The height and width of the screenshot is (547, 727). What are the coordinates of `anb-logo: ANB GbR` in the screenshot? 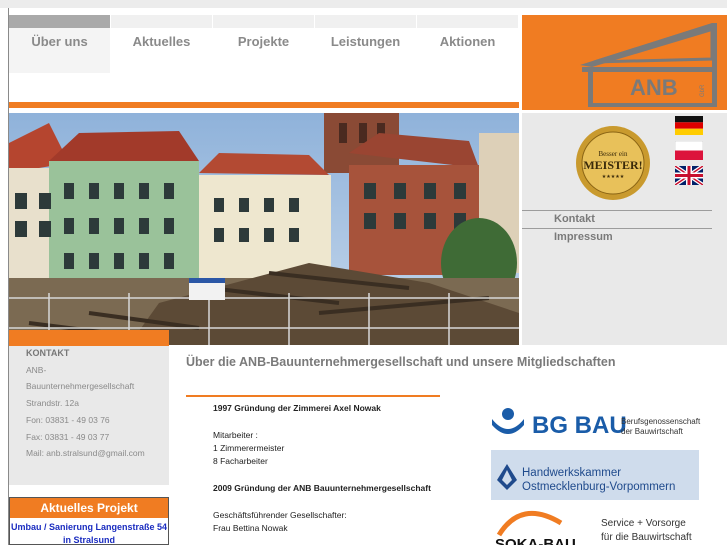 It's located at (624, 62).